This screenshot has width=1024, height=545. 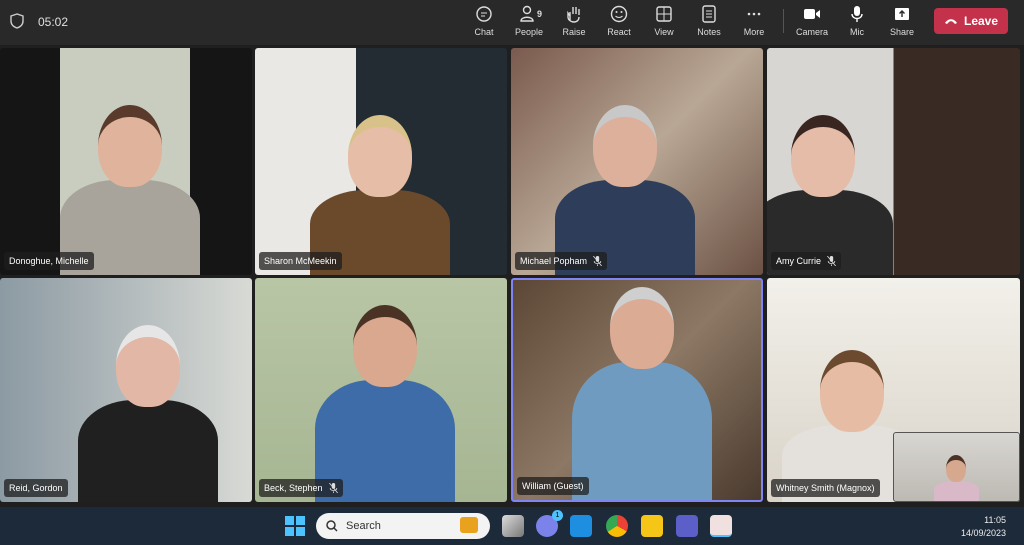 I want to click on self-view, so click(x=956, y=467).